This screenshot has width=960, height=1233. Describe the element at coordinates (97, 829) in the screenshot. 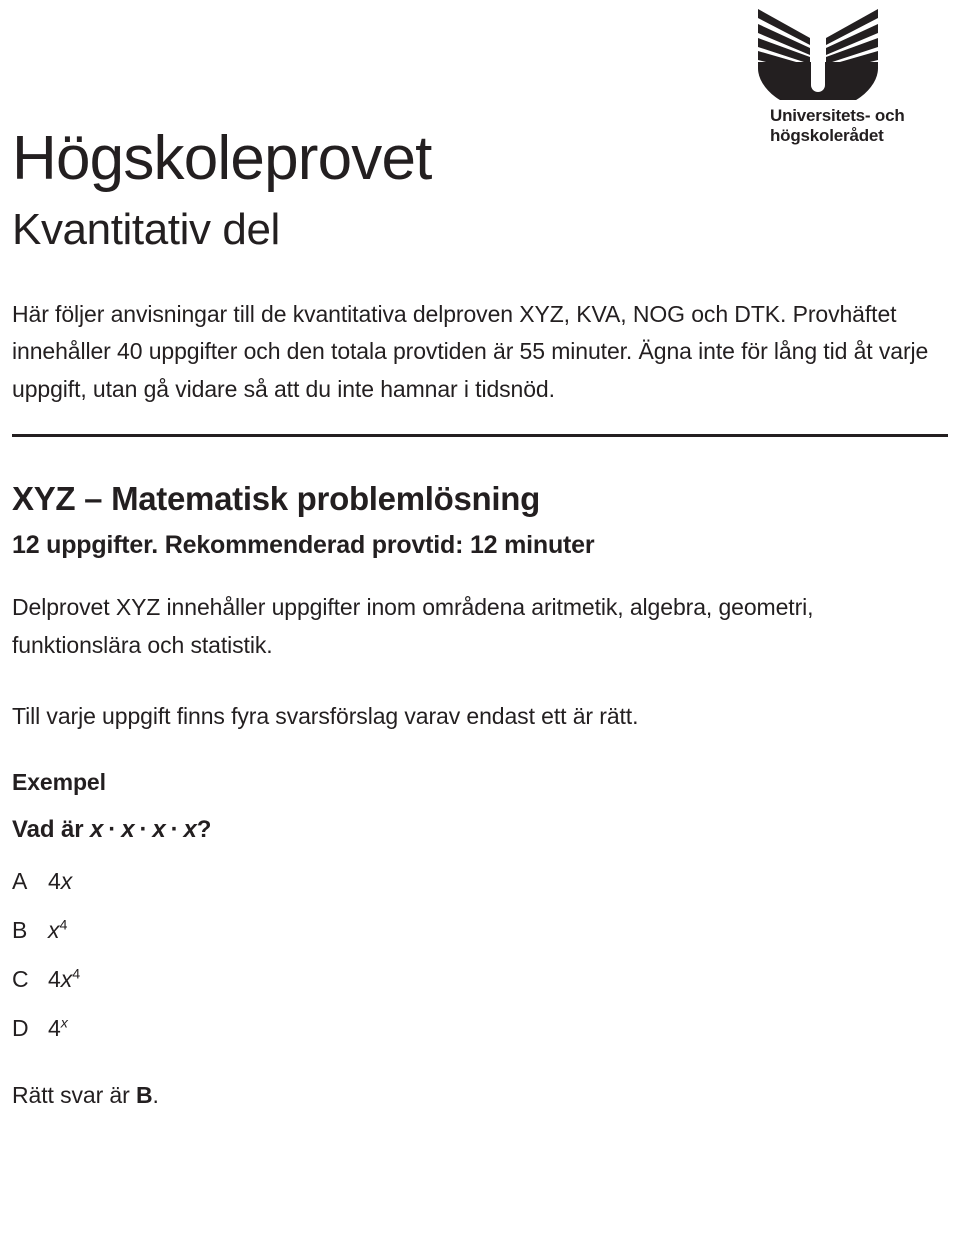

I see `question-variable-1: x` at that location.